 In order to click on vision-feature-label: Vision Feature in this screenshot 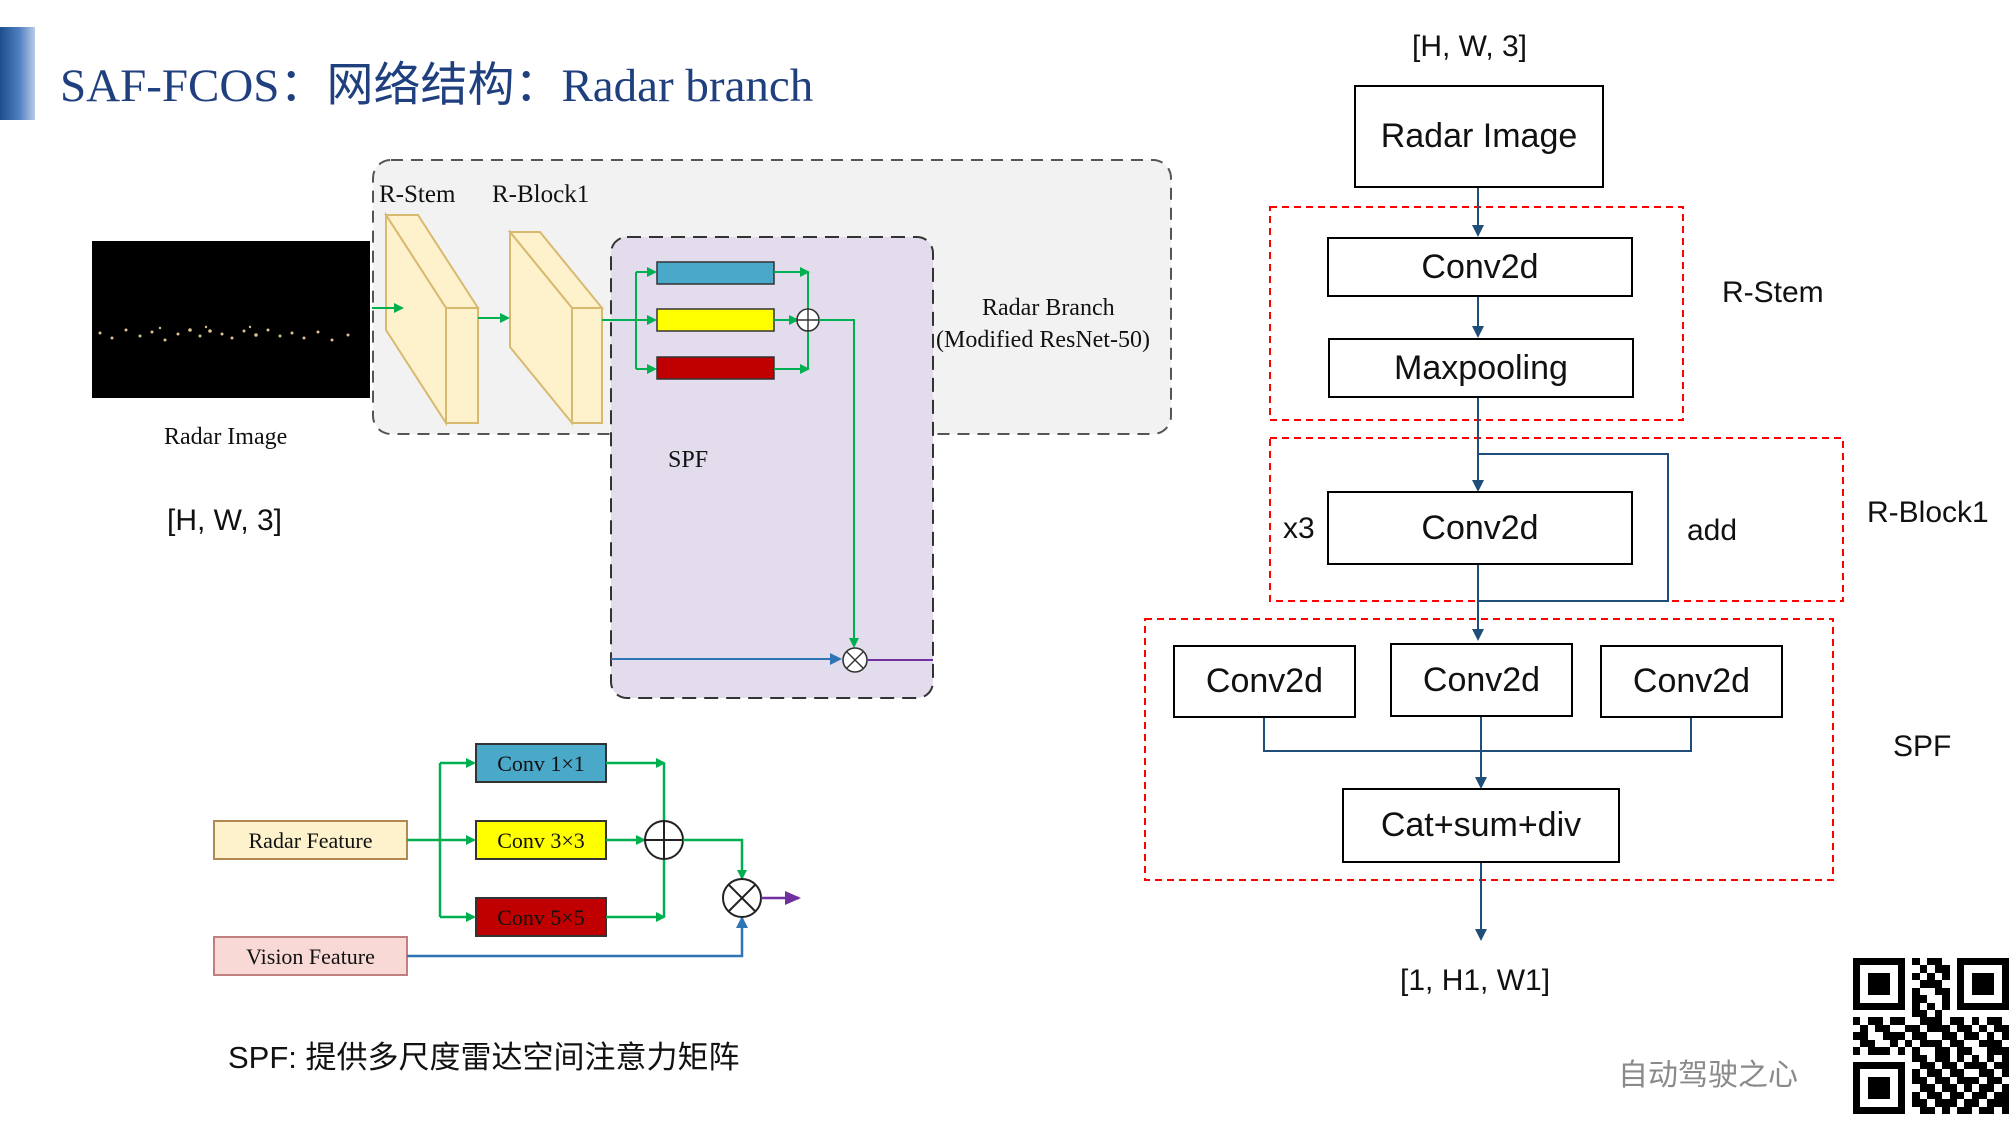, I will do `click(310, 956)`.